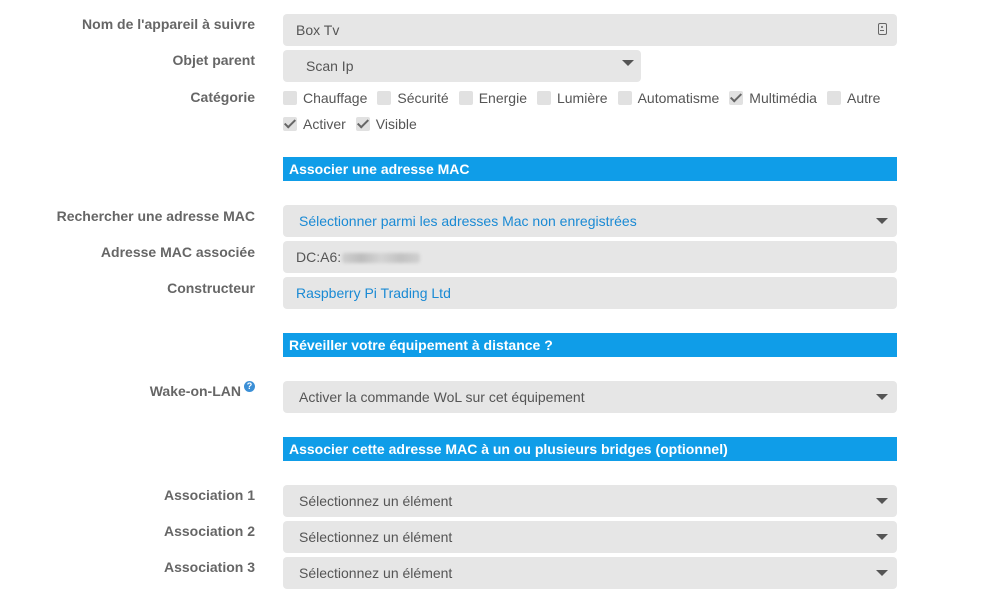 Image resolution: width=1004 pixels, height=594 pixels. Describe the element at coordinates (462, 66) in the screenshot. I see `parent-object-select: Scan Ip` at that location.